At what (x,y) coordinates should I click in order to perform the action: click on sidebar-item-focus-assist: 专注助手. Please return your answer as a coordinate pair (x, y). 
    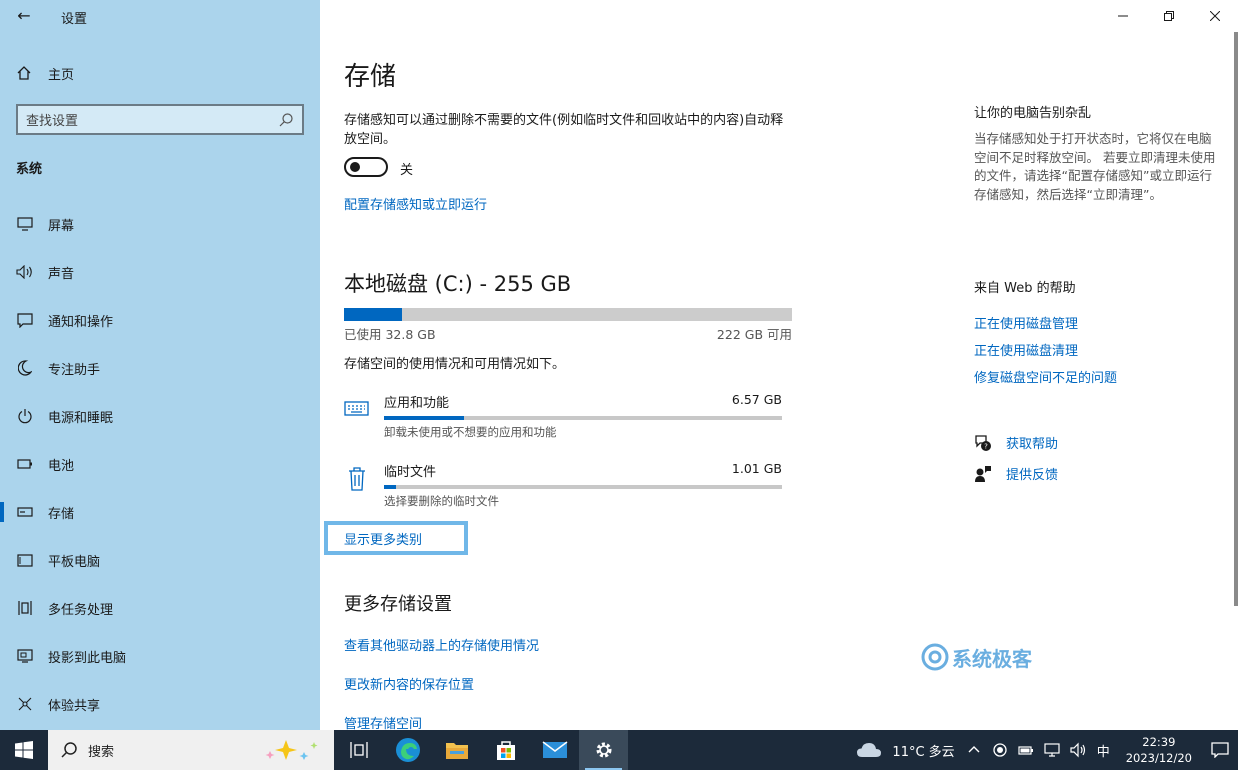
    Looking at the image, I should click on (160, 368).